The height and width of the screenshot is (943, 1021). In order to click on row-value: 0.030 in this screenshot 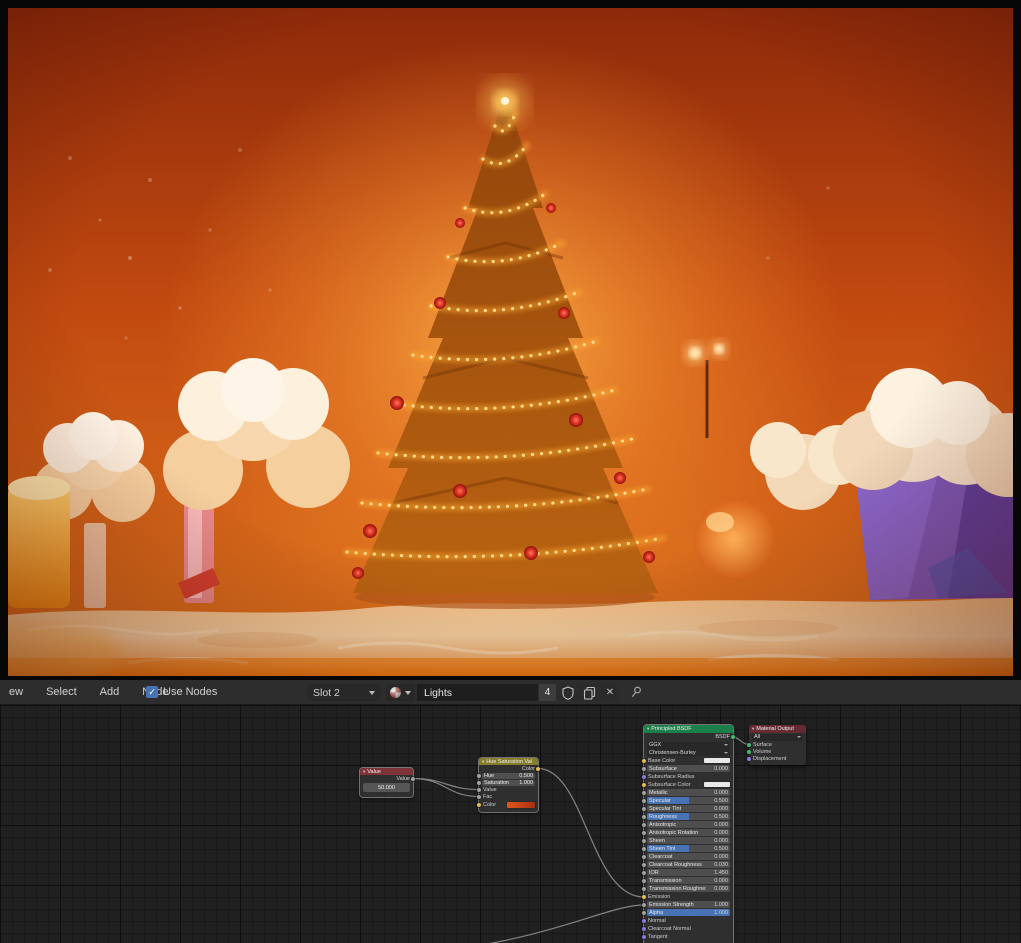, I will do `click(721, 864)`.